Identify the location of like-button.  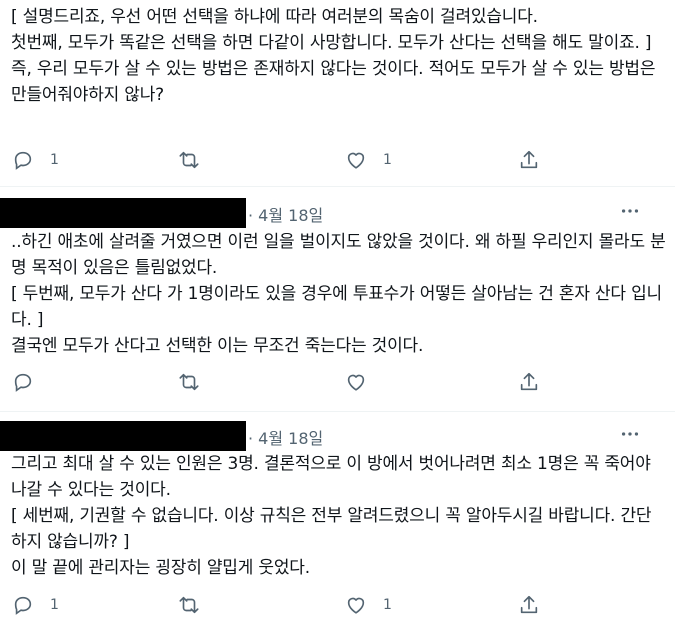
(364, 382).